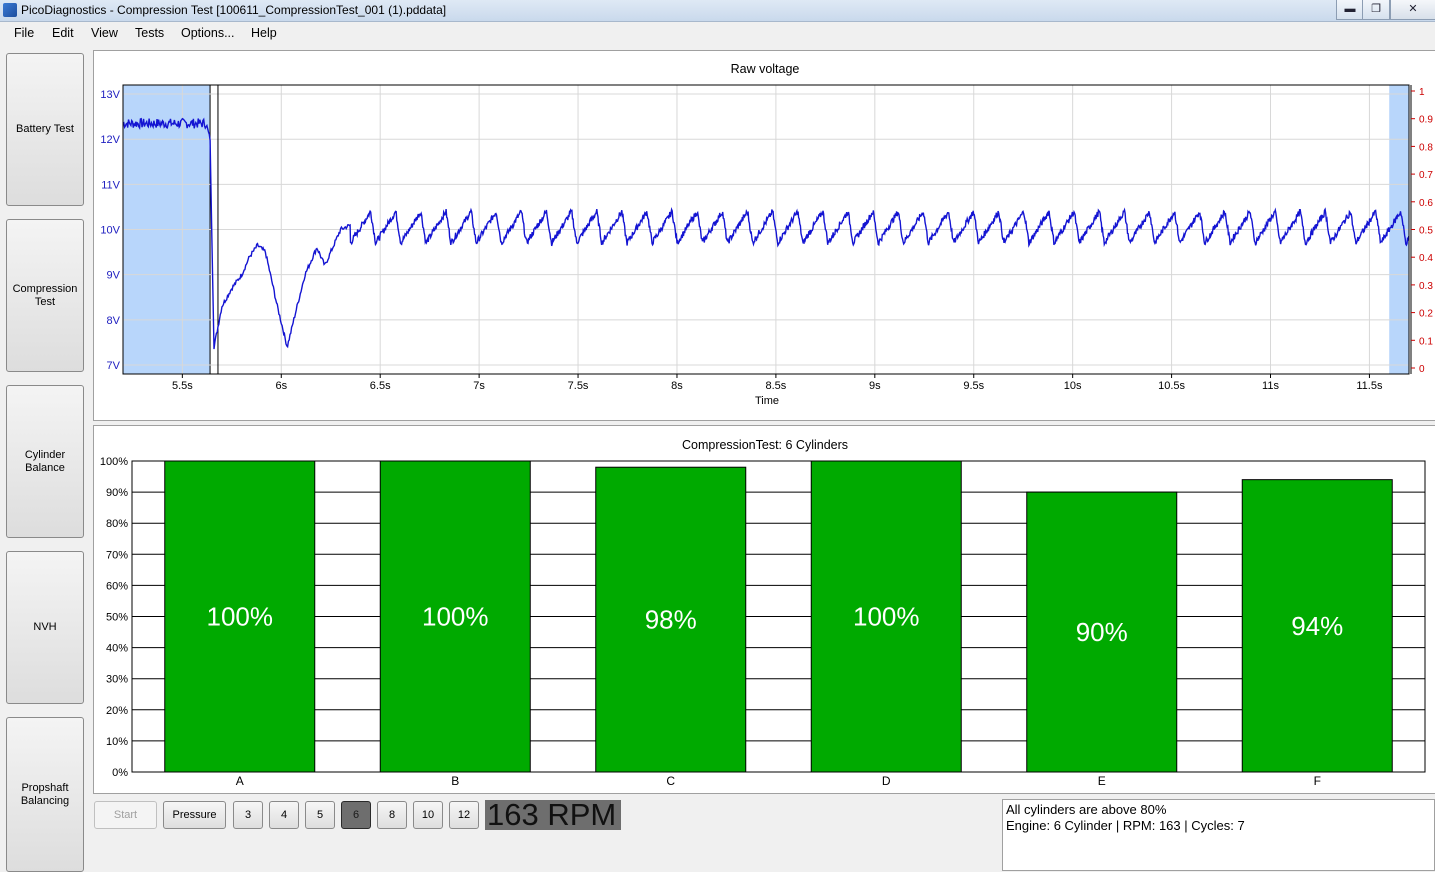 The height and width of the screenshot is (872, 1435). What do you see at coordinates (1426, 203) in the screenshot?
I see `y2-tick-label: 0.6` at bounding box center [1426, 203].